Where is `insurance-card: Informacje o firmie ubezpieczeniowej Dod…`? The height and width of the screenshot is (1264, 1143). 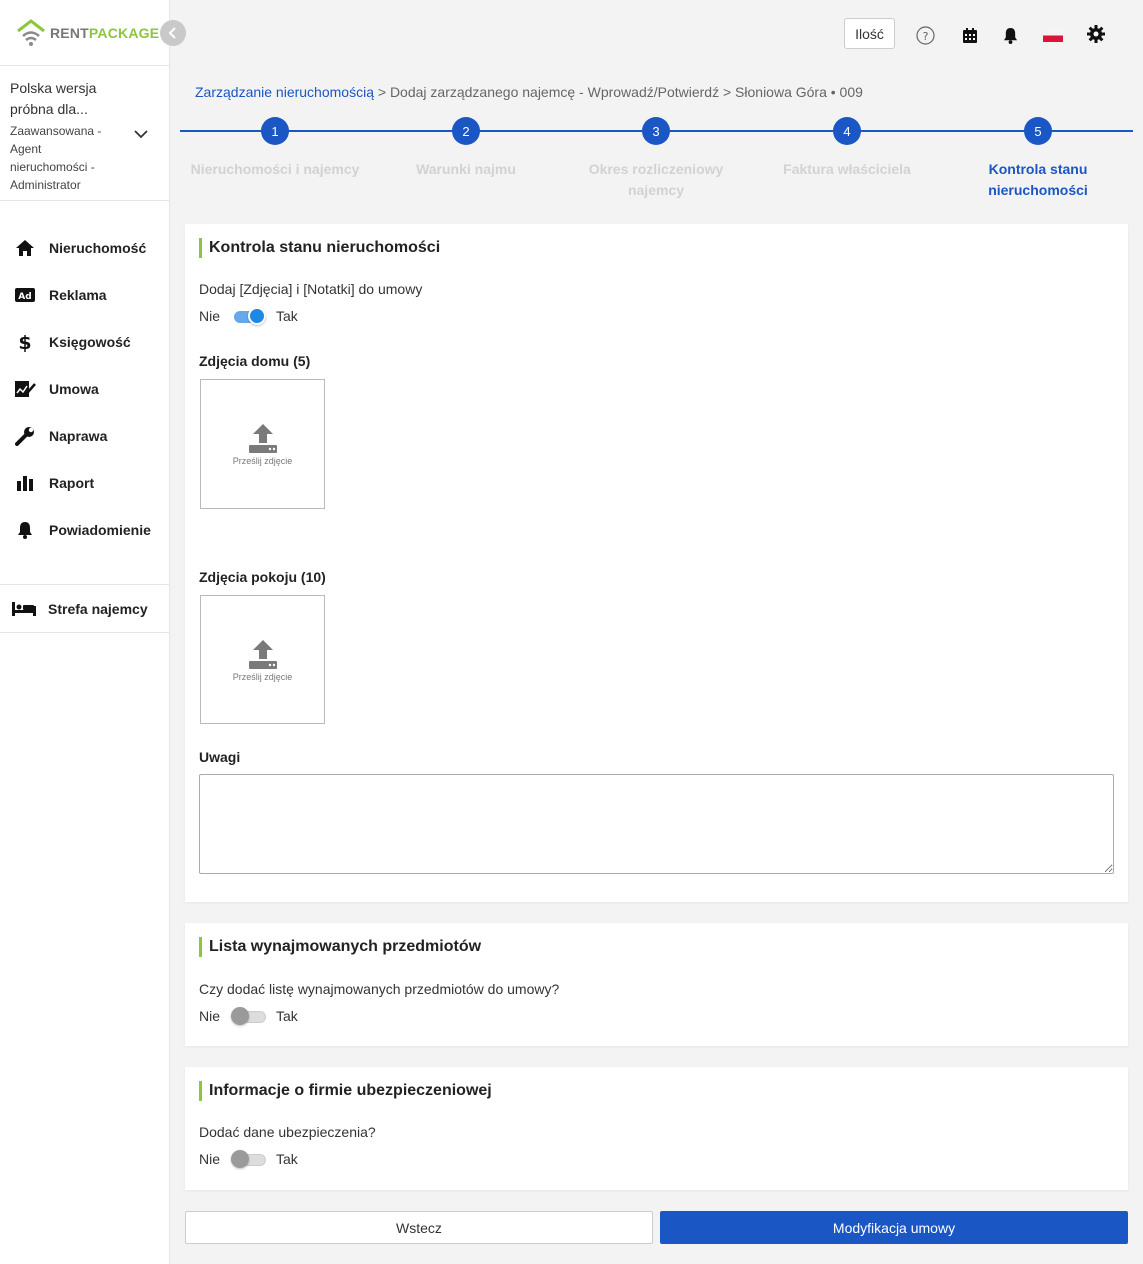
insurance-card: Informacje o firmie ubezpieczeniowej Dod… is located at coordinates (656, 1128).